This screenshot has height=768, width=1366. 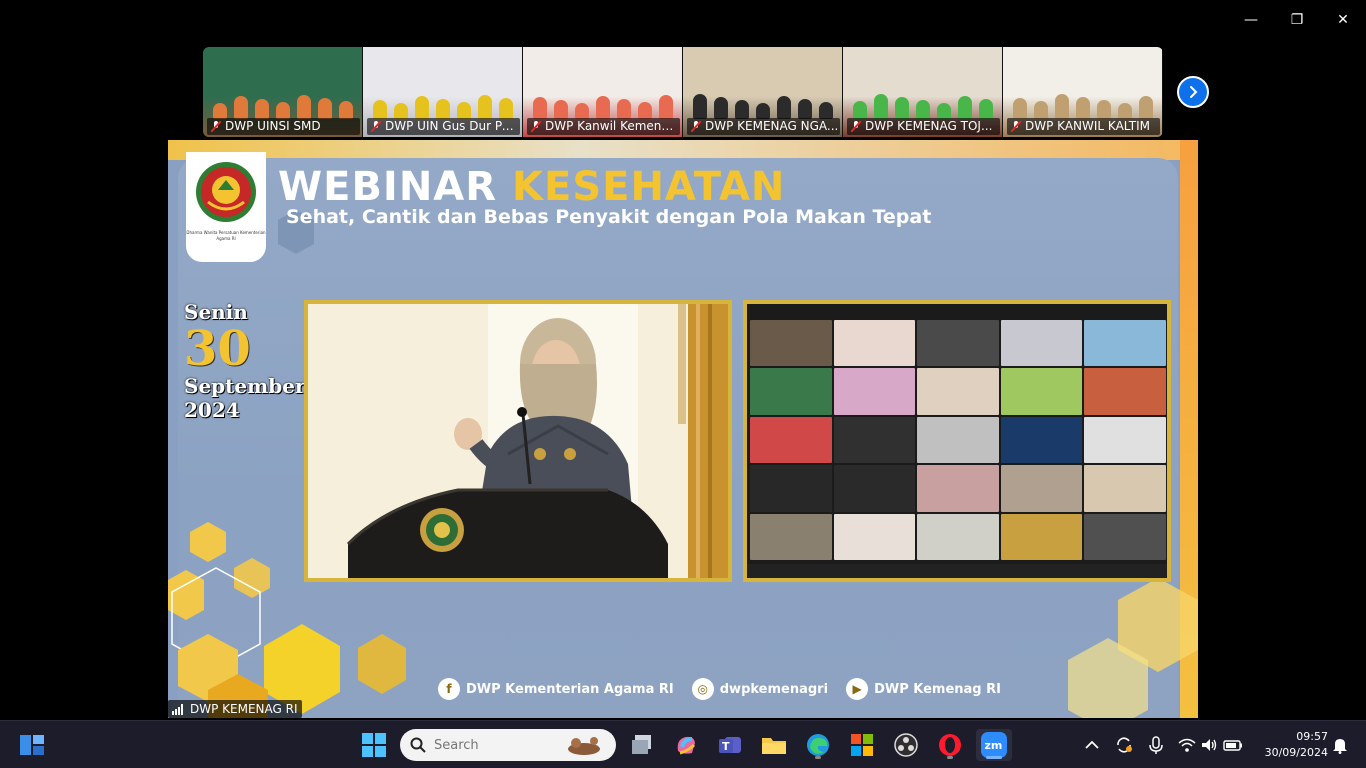 I want to click on date-year: 2024, so click(x=212, y=410).